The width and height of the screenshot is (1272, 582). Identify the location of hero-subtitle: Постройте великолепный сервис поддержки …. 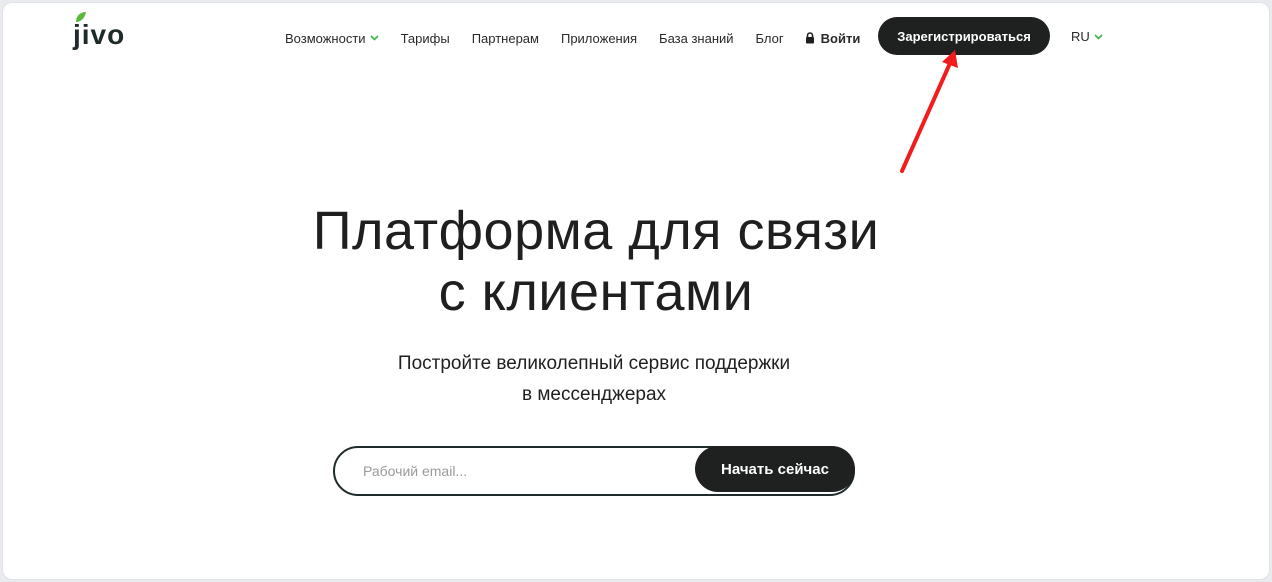
(594, 379).